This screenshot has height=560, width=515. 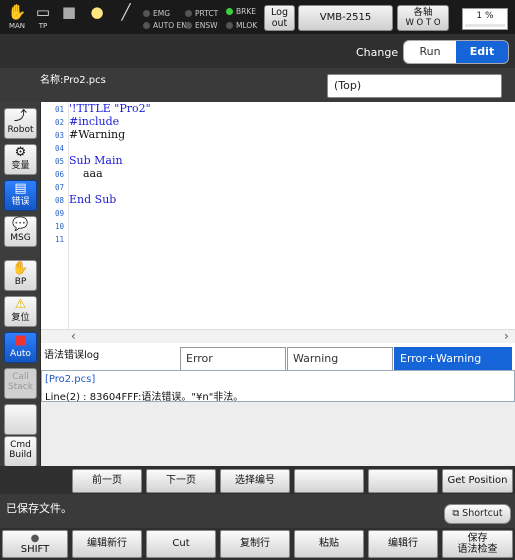 I want to click on reset-button: ⚠ 复位, so click(x=20, y=311).